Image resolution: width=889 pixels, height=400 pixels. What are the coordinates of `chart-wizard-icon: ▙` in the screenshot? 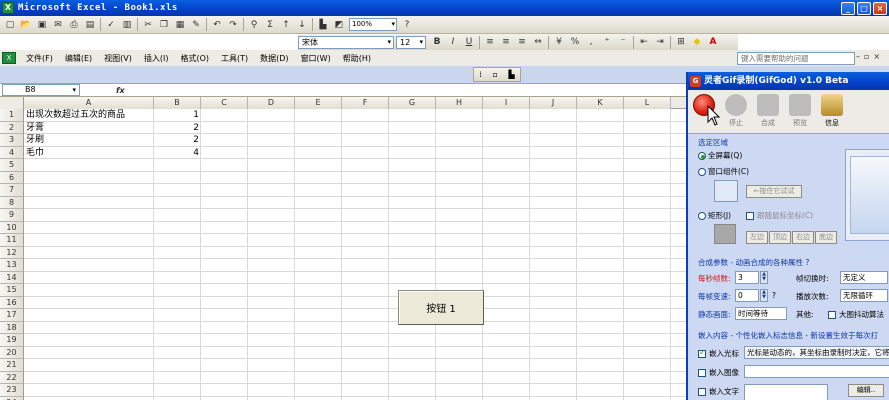 It's located at (323, 25).